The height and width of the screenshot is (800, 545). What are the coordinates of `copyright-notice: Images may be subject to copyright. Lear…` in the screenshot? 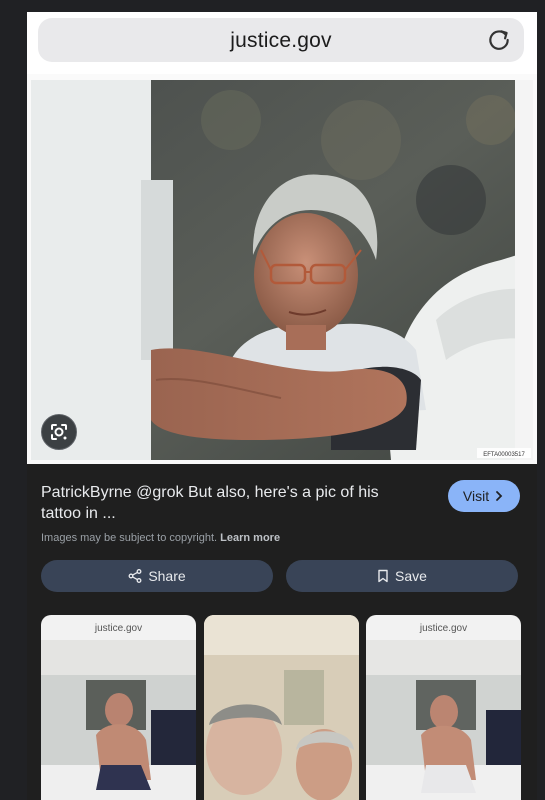 It's located at (160, 538).